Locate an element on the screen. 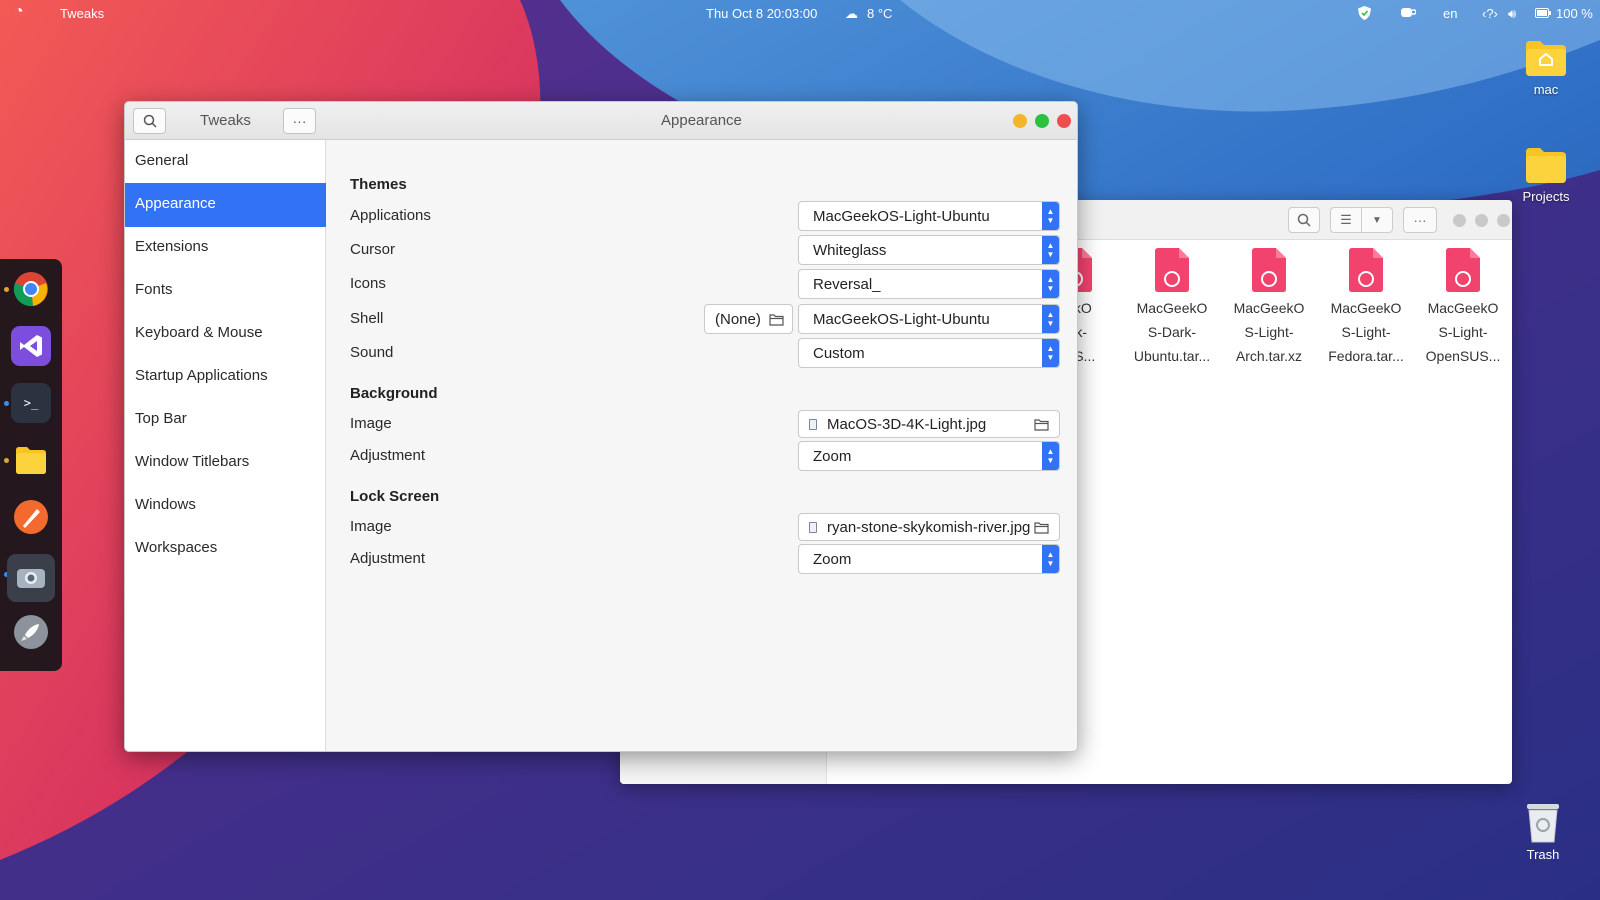  desktop-icon-projects: Projects is located at coordinates (1546, 174).